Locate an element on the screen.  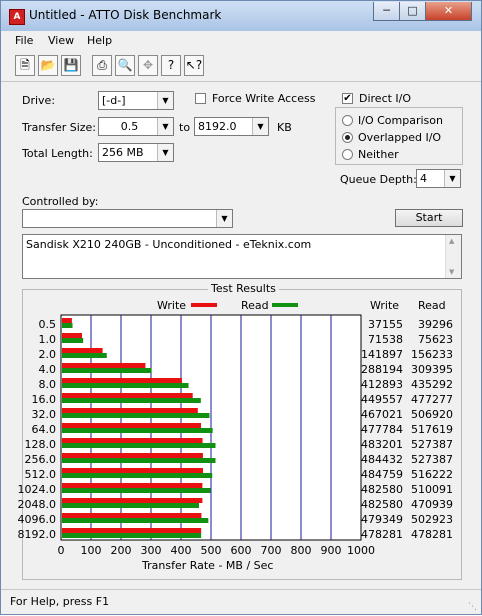
close-button: ✕ is located at coordinates (448, 11).